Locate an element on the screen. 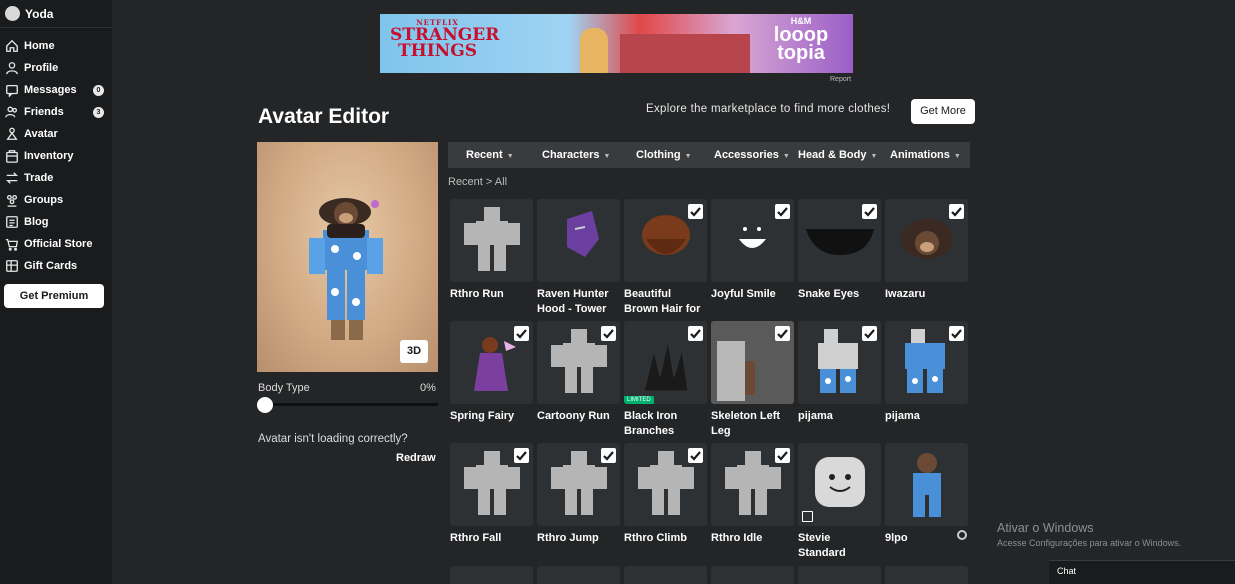  sidebar-item-friends: Friends 3 is located at coordinates (56, 112).